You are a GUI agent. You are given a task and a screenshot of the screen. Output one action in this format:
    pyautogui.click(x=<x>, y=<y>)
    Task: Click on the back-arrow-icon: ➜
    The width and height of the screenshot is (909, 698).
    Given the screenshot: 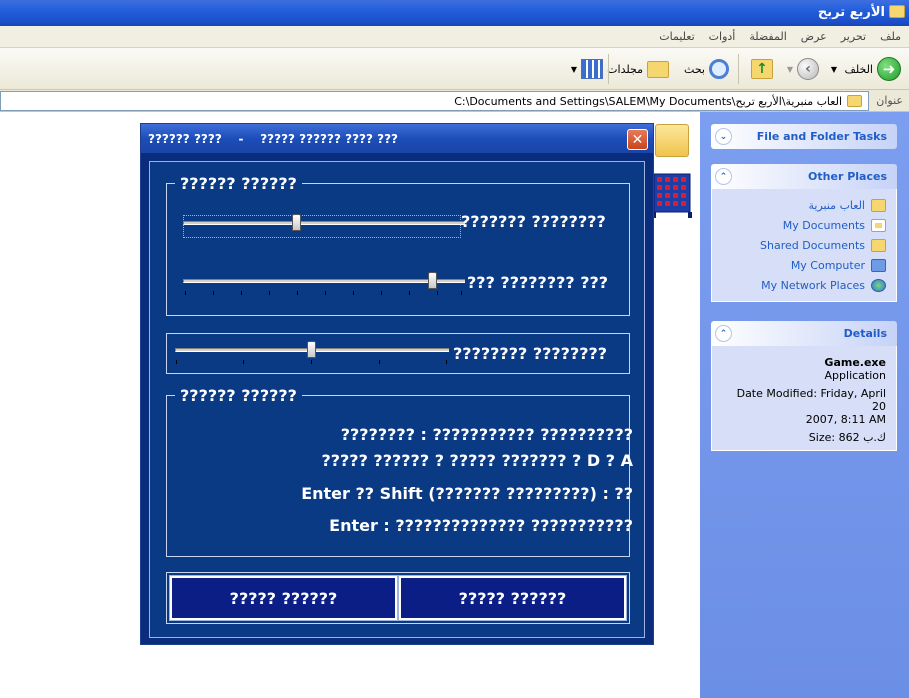 What is the action you would take?
    pyautogui.click(x=889, y=69)
    